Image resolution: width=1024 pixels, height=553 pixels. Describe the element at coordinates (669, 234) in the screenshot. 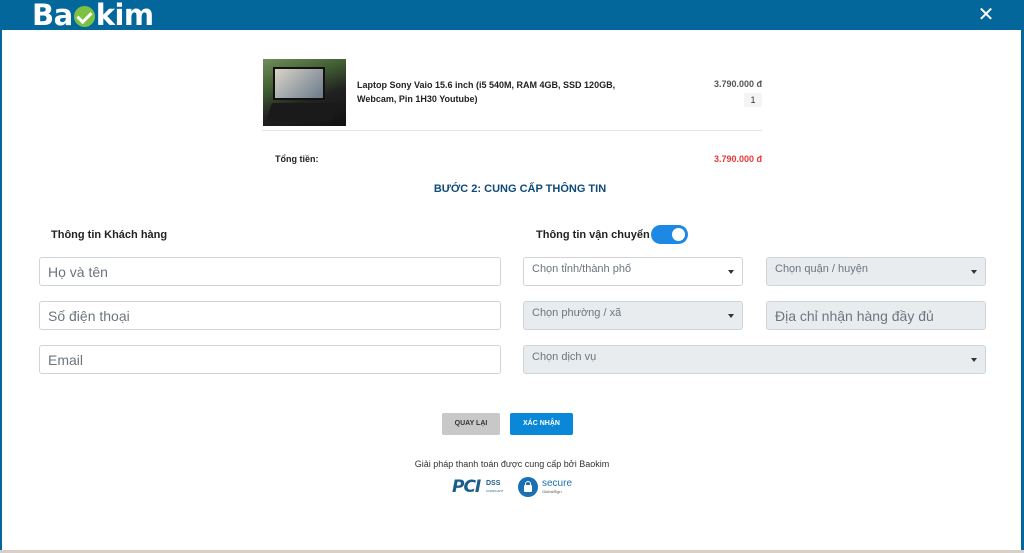

I see `shipping-toggle` at that location.